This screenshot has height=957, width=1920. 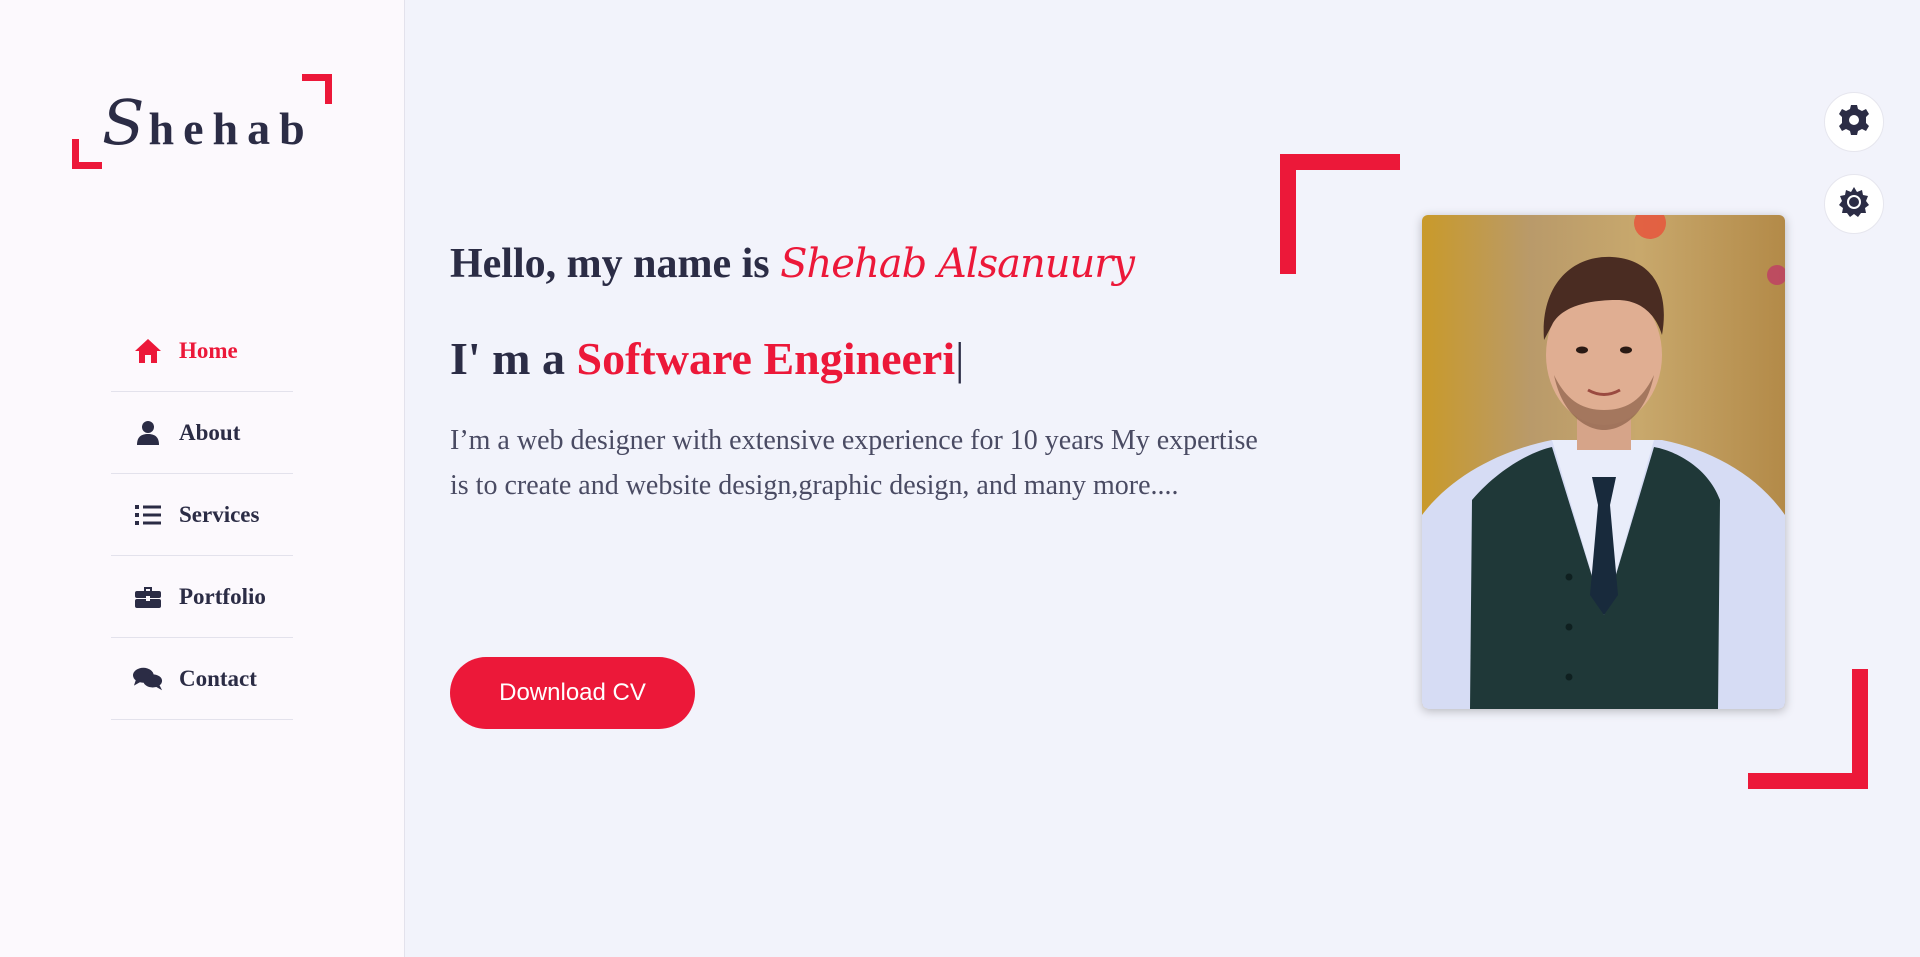 I want to click on logo-first-letter: S, so click(x=125, y=122).